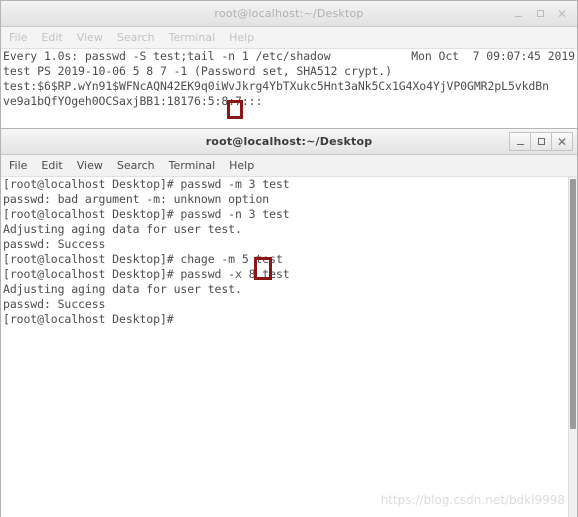 This screenshot has height=517, width=578. I want to click on menubar-shell: File Edit View Search Terminal Help, so click(289, 166).